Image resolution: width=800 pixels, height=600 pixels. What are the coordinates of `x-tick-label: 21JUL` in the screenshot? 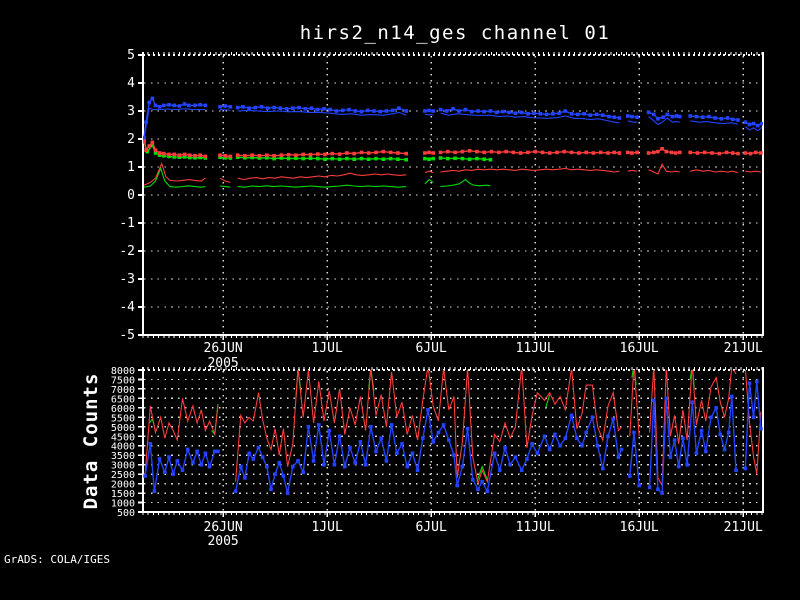 It's located at (743, 348).